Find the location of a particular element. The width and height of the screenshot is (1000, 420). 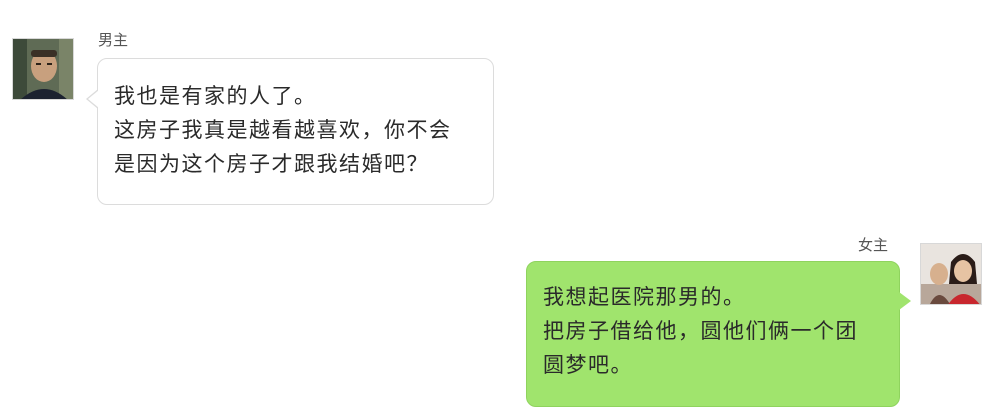

message-bubble: 我也是有家的人了。 这房子我真是越看越喜欢，你不会 是因为这个房子才跟我结婚吧？ is located at coordinates (290, 131).